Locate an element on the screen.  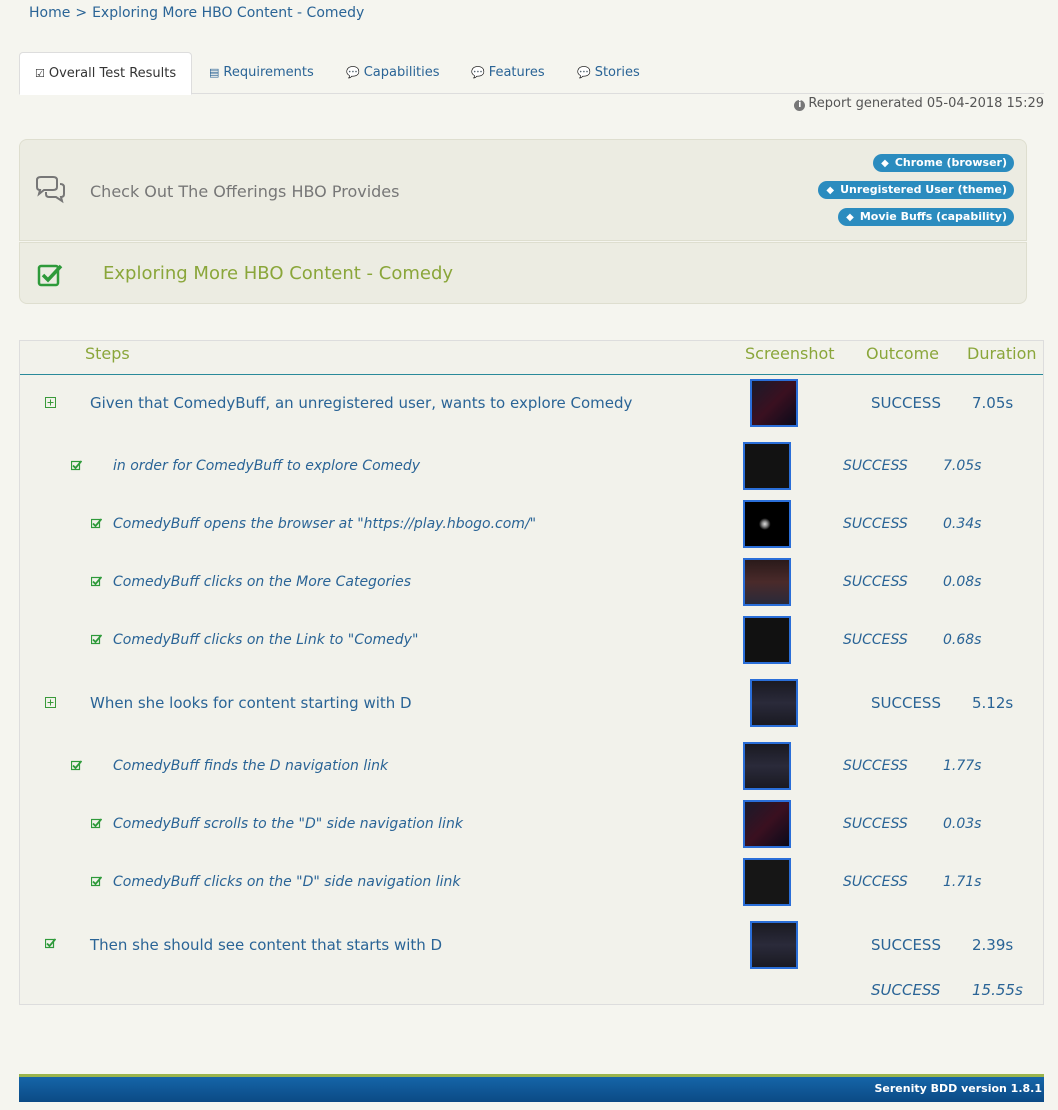
tab-capabilities: 💬 Capabilities is located at coordinates (393, 73).